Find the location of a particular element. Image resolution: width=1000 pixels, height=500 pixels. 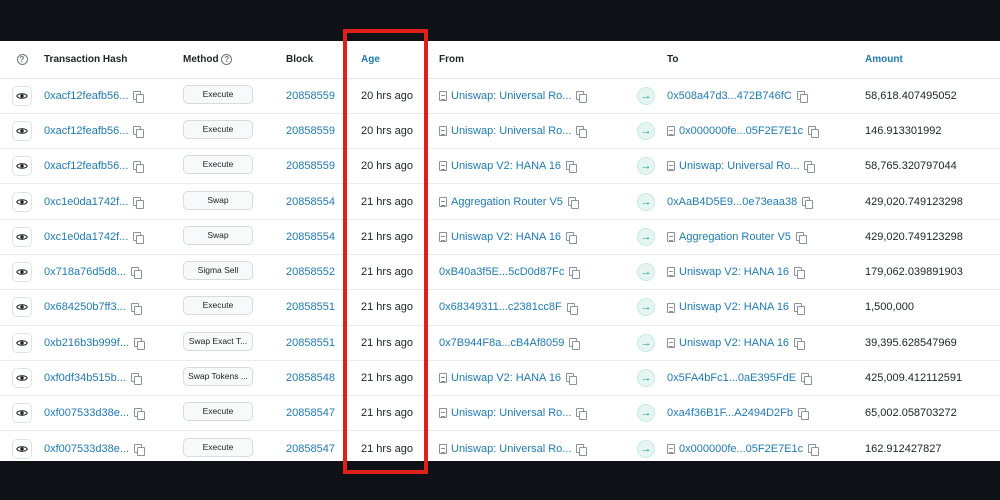

to-address-link: Aggregation Router V5 is located at coordinates (735, 237).